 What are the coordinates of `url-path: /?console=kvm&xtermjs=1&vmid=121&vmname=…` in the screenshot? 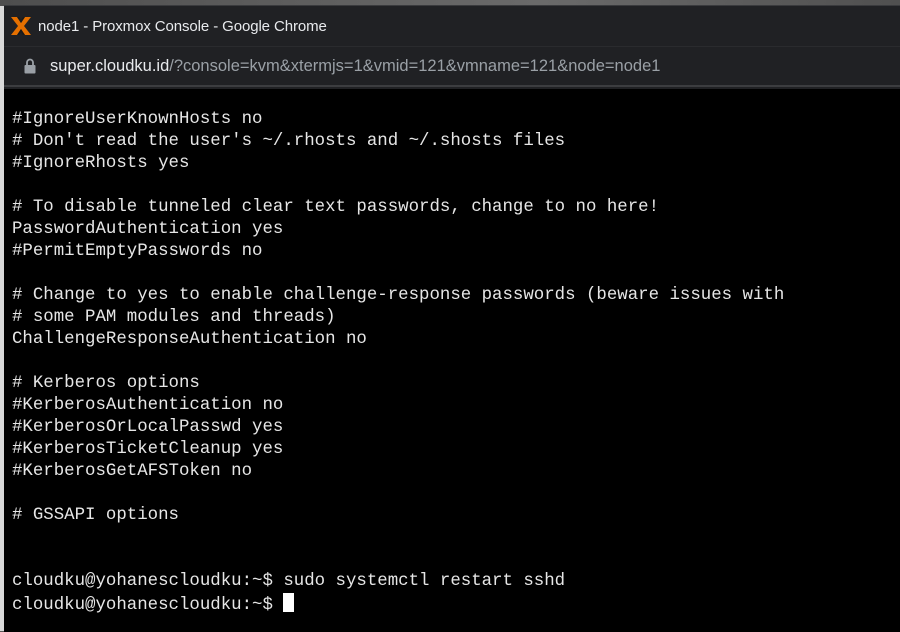 It's located at (415, 65).